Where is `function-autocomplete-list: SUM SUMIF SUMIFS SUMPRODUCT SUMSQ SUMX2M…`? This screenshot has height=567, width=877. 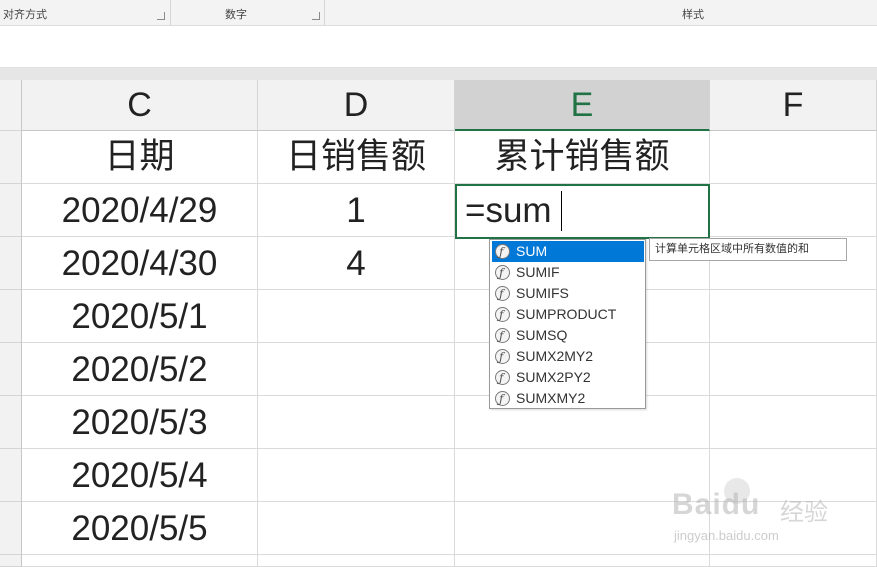
function-autocomplete-list: SUM SUMIF SUMIFS SUMPRODUCT SUMSQ SUMX2M… is located at coordinates (567, 324).